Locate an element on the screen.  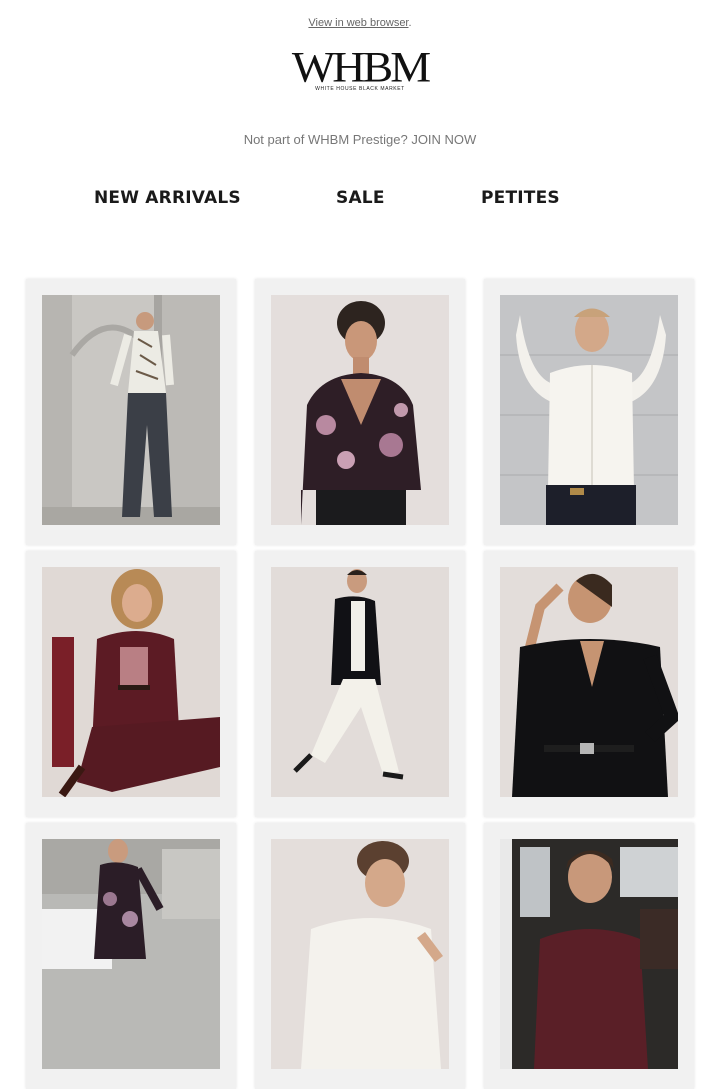
view-in-browser-row: View in web browser. is located at coordinates (360, 23).